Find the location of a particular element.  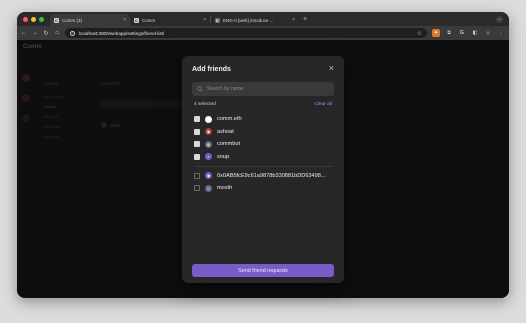

extension-icon: ✦ is located at coordinates (436, 33).